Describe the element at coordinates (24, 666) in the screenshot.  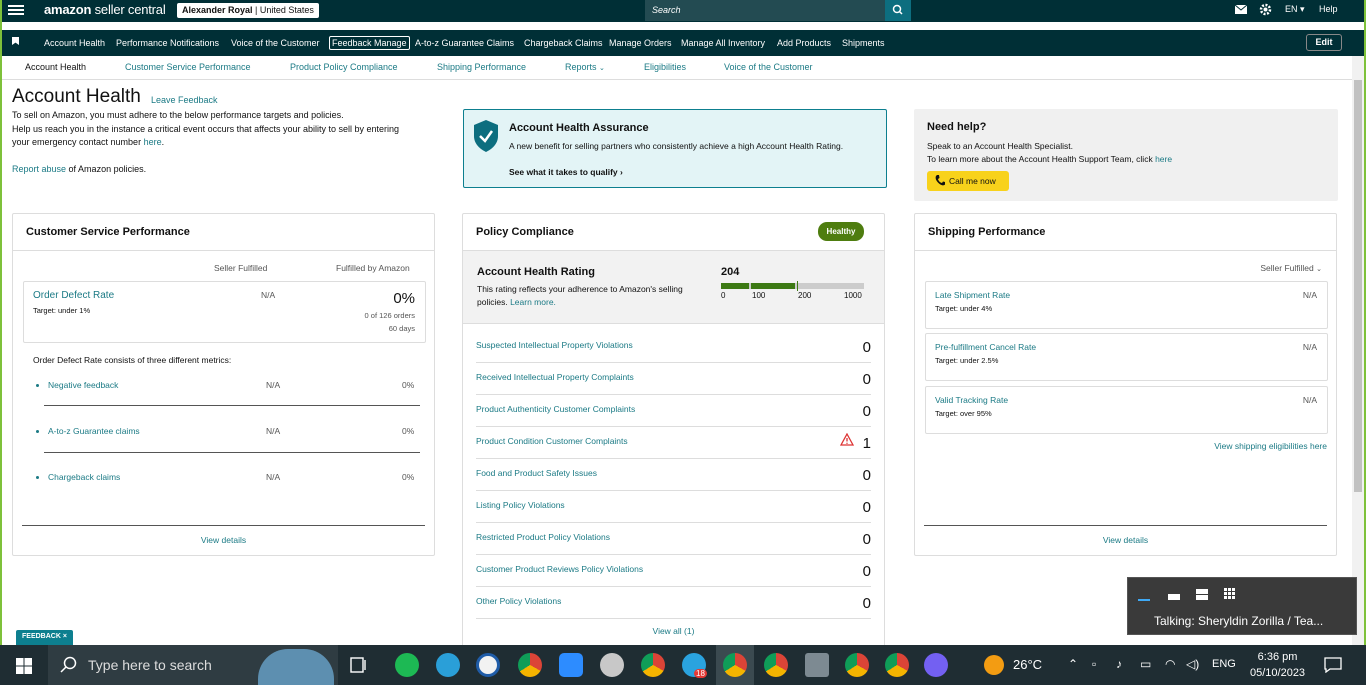
I see `windows-start-icon` at that location.